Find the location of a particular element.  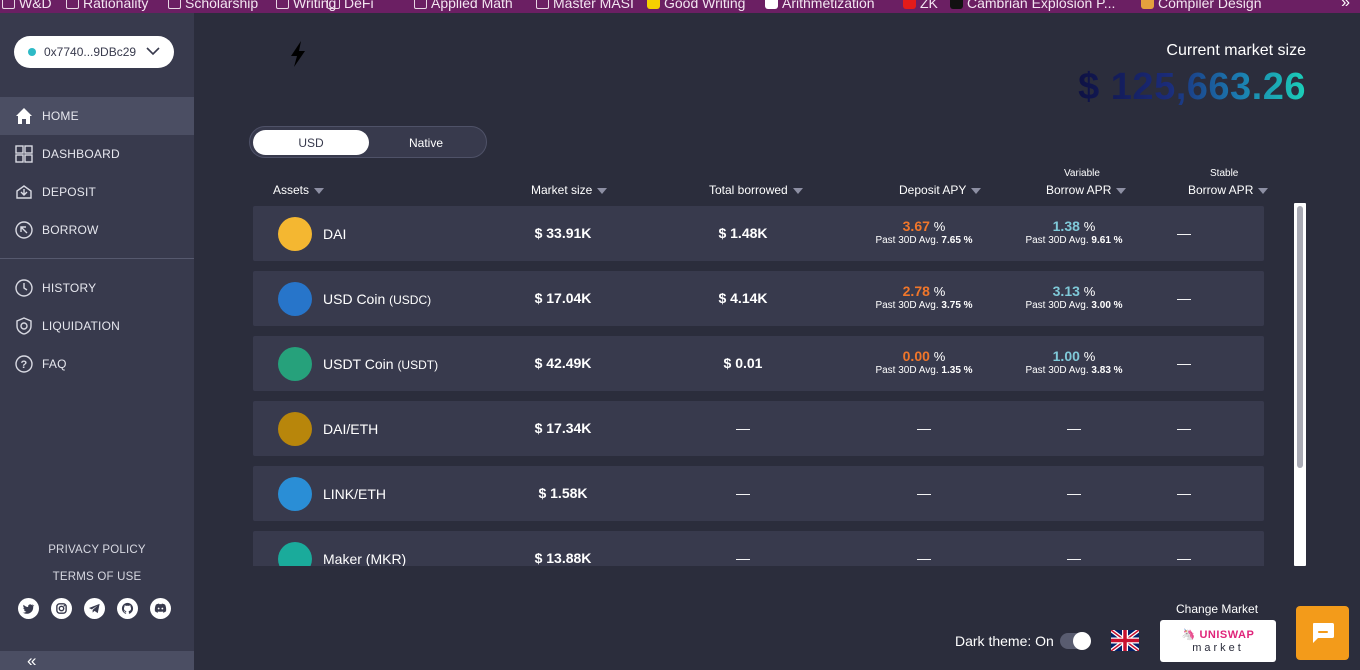

folder-icon is located at coordinates (8, 4).